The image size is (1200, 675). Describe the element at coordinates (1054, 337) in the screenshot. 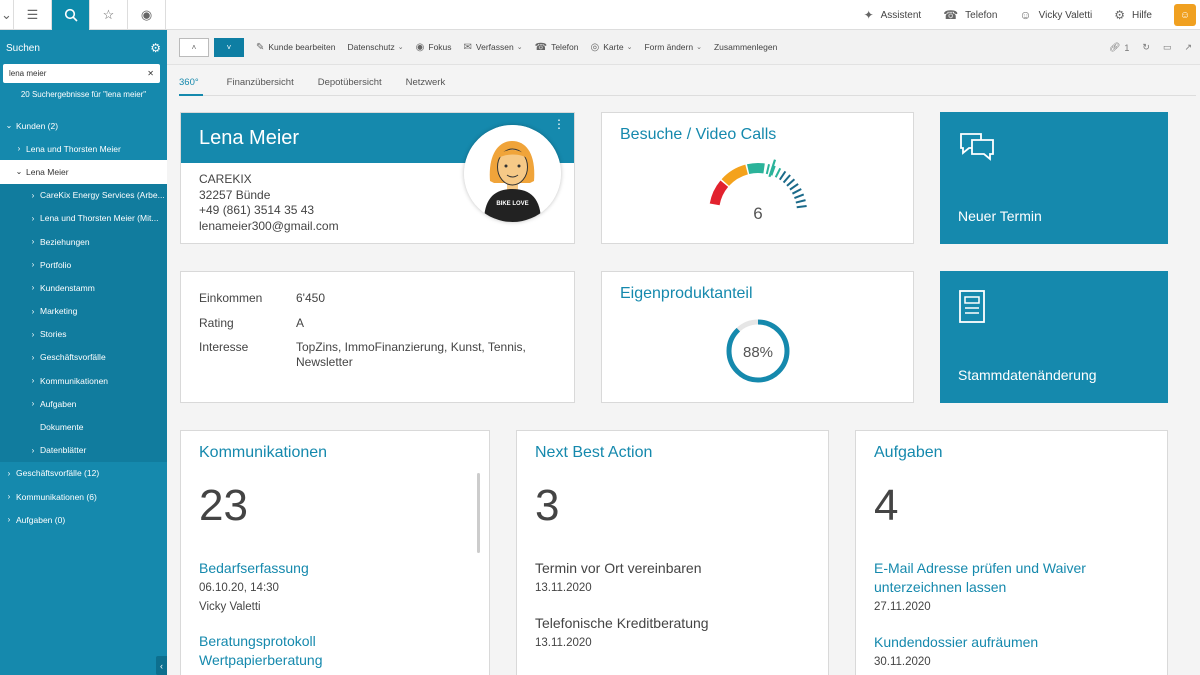

I see `master-data-change-tile: Stammdatenänderung` at that location.